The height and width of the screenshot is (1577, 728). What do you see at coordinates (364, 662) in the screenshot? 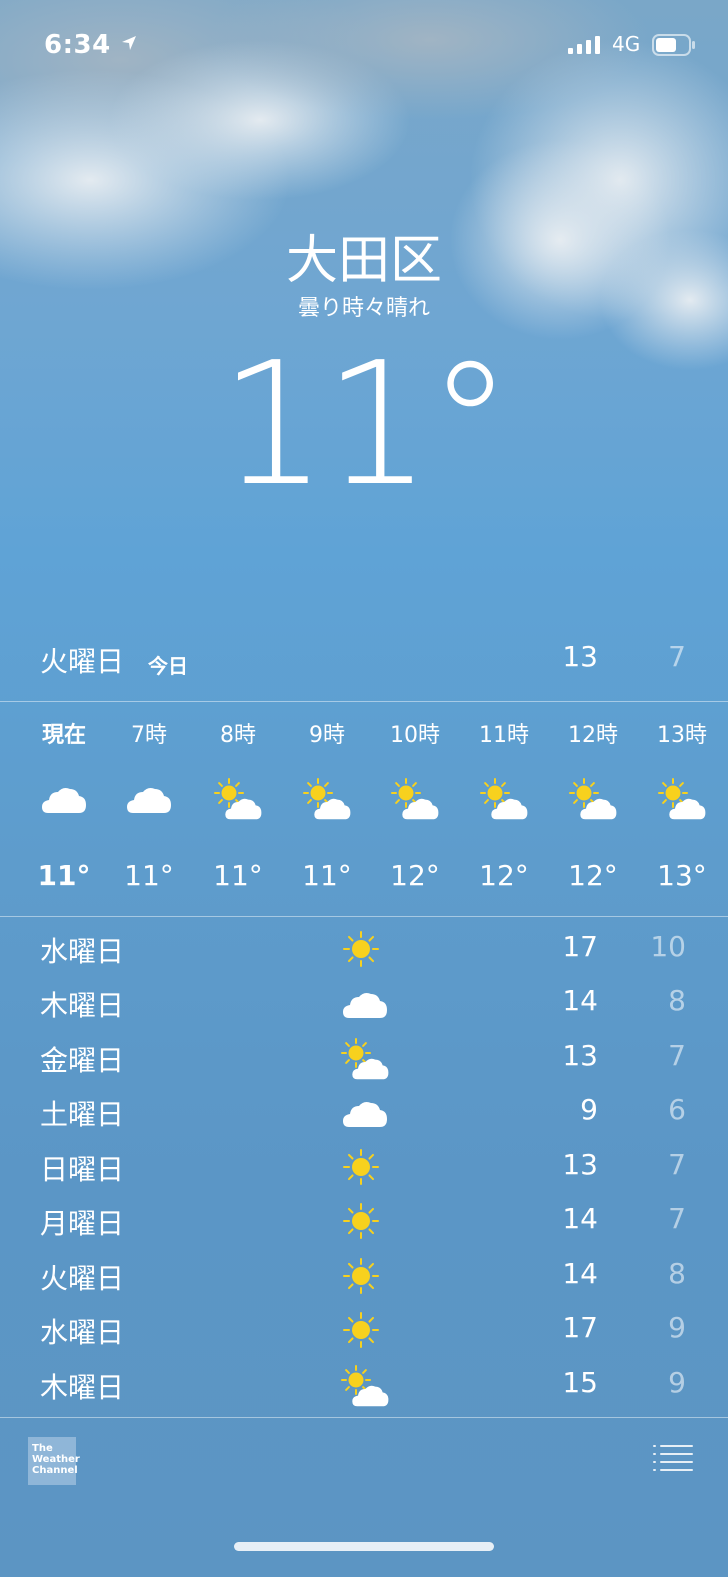
I see `today-summary: 火曜日 今日 13 7` at bounding box center [364, 662].